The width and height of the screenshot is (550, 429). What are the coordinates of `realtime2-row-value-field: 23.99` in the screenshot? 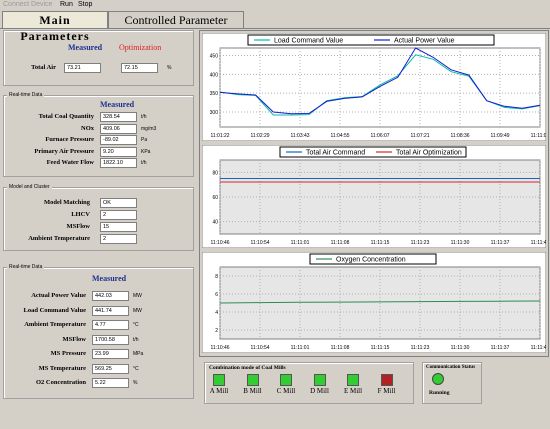 It's located at (110, 354).